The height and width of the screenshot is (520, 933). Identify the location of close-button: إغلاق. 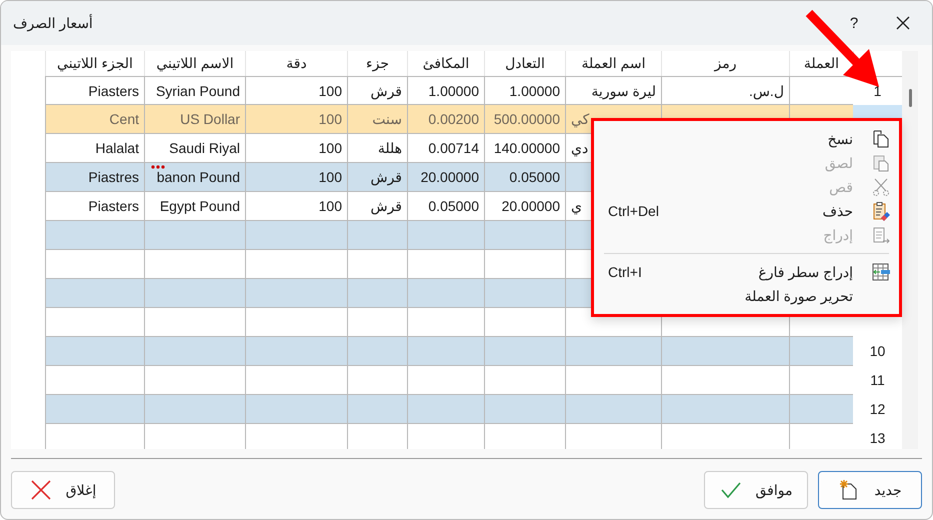
(63, 490).